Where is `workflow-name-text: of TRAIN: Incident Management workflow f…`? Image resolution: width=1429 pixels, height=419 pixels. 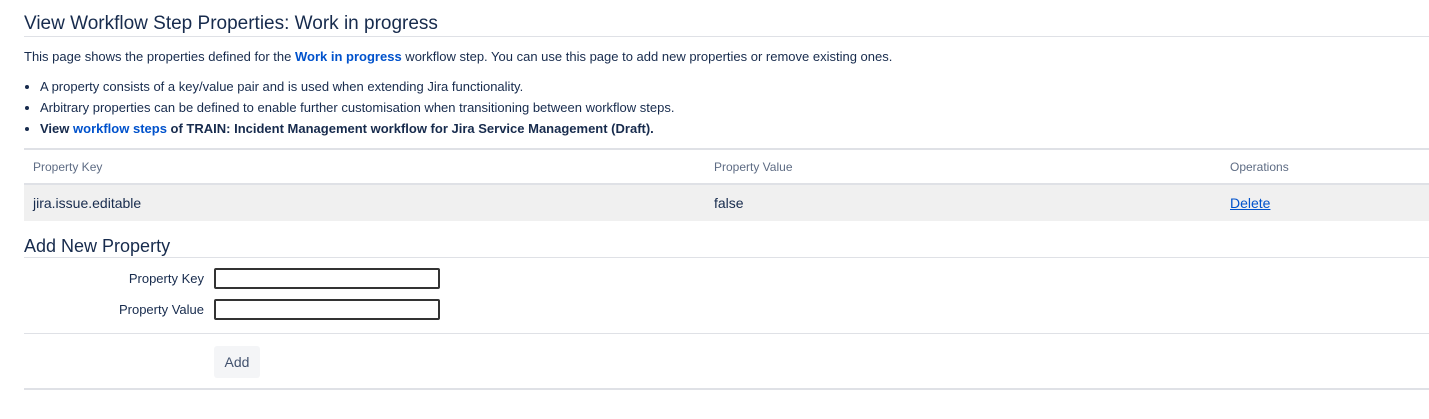 workflow-name-text: of TRAIN: Incident Management workflow f… is located at coordinates (410, 128).